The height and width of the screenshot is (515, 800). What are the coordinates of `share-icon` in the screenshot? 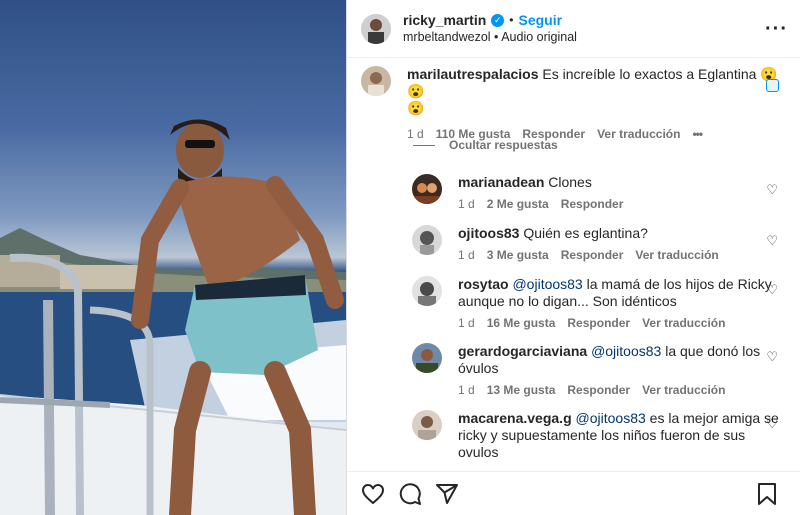 It's located at (447, 494).